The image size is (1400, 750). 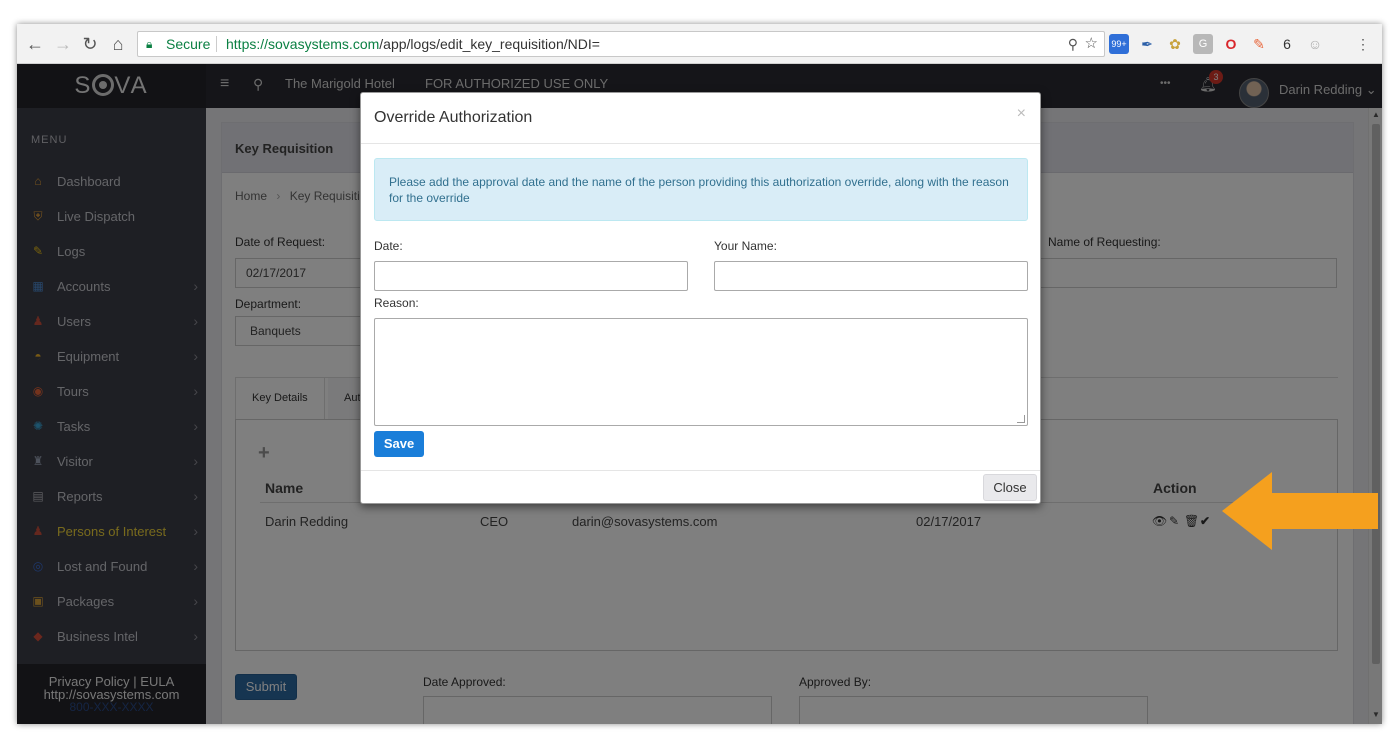 What do you see at coordinates (396, 303) in the screenshot?
I see `reason-label: Reason:` at bounding box center [396, 303].